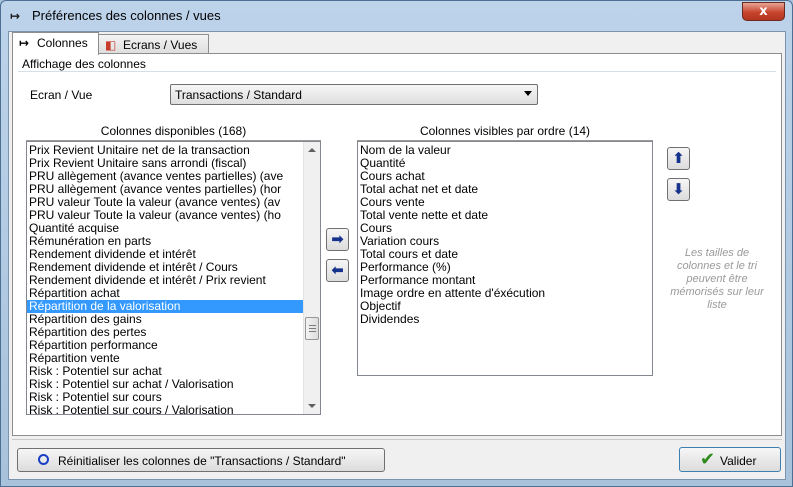  I want to click on list-item: Total achat net et date, so click(505, 189).